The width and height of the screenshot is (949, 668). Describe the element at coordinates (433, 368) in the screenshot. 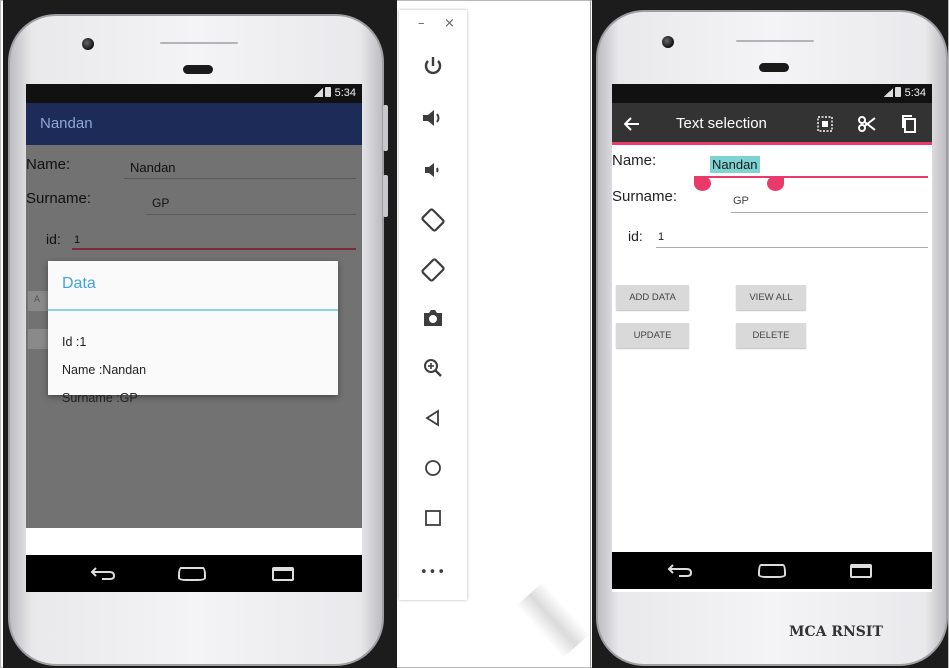

I see `zoom-icon` at that location.